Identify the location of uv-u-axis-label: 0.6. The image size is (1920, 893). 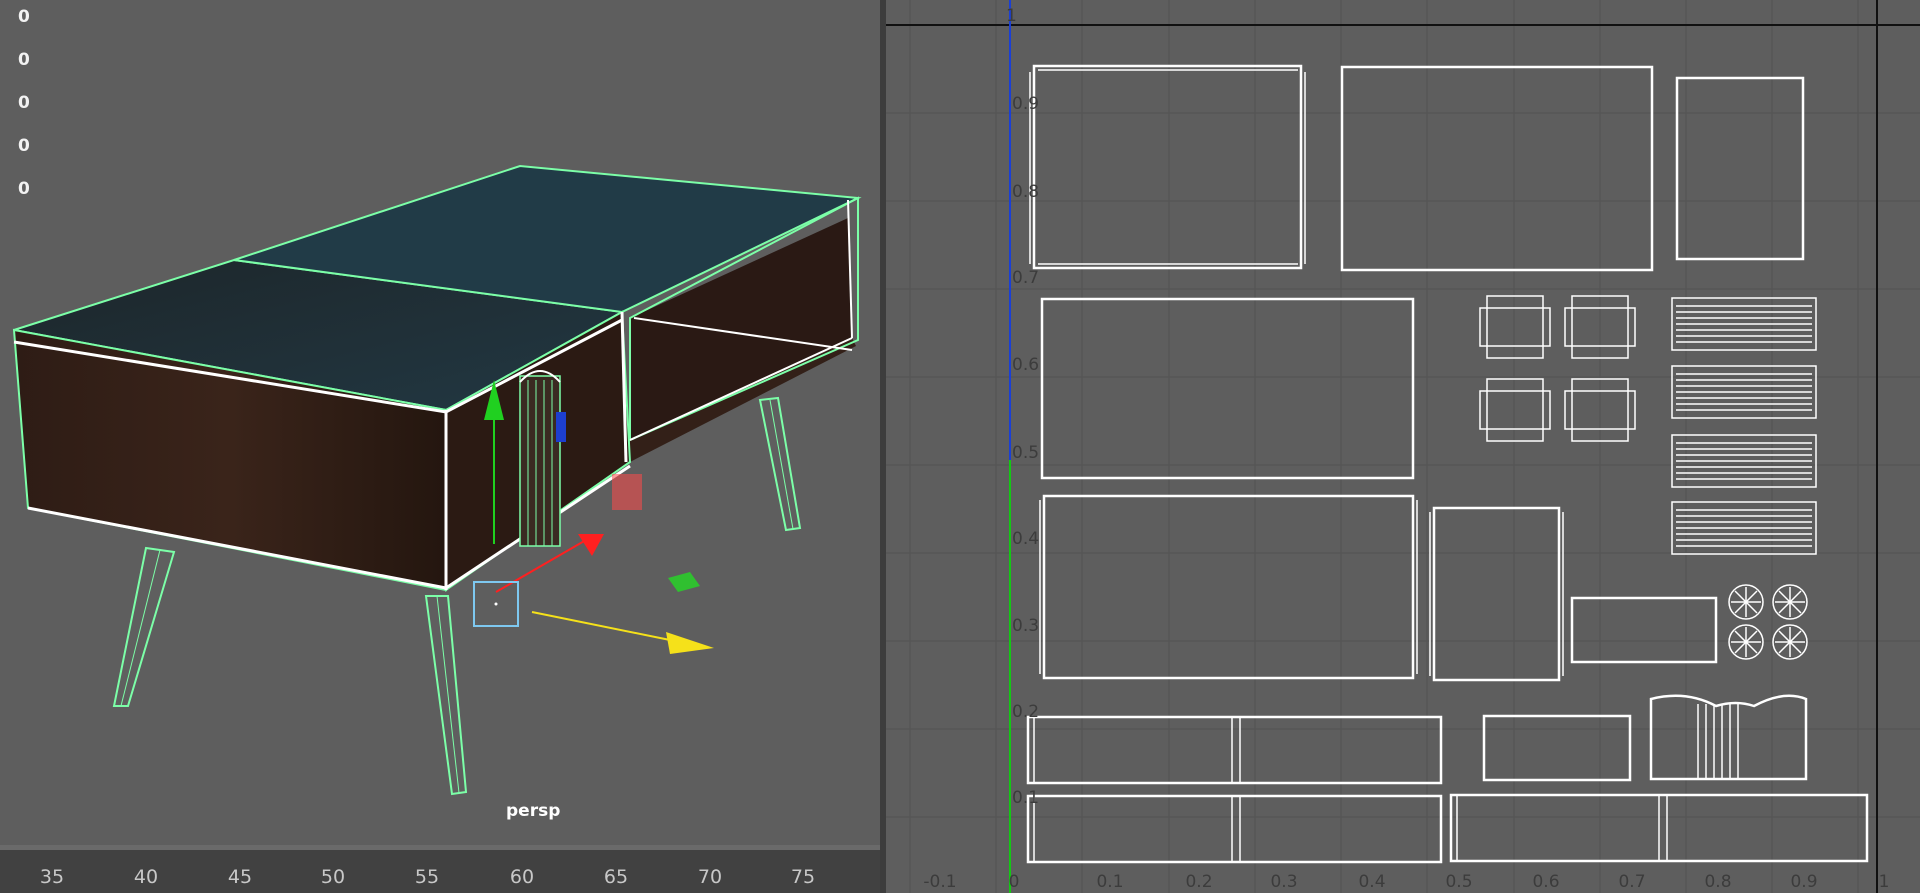
(1546, 882).